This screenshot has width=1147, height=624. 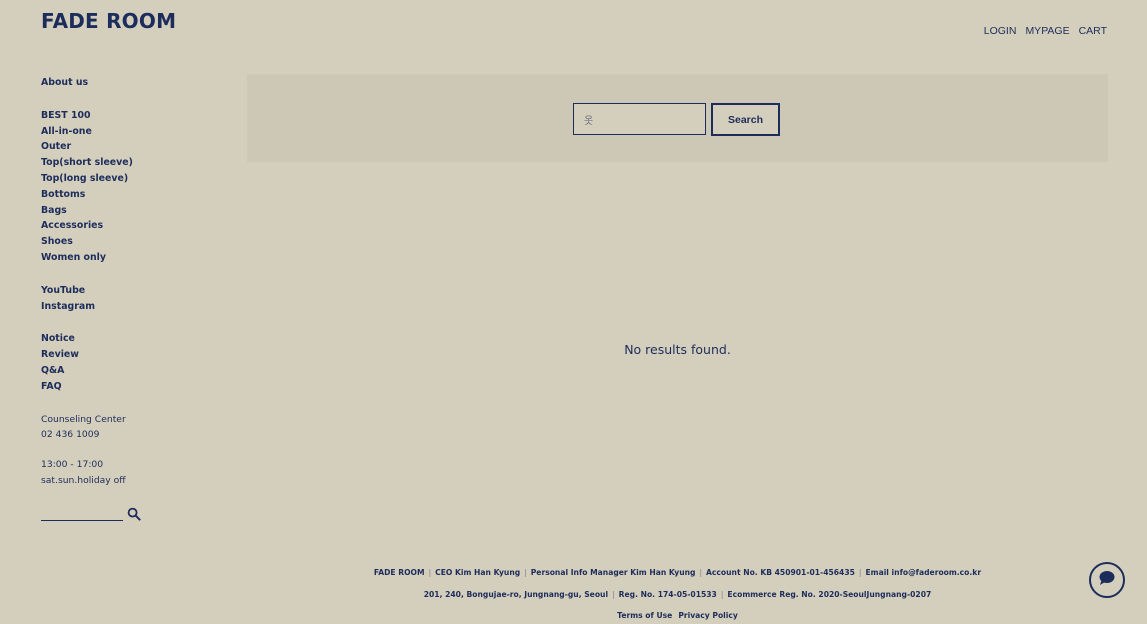 What do you see at coordinates (72, 465) in the screenshot?
I see `hours-text: 13:00 - 17:00` at bounding box center [72, 465].